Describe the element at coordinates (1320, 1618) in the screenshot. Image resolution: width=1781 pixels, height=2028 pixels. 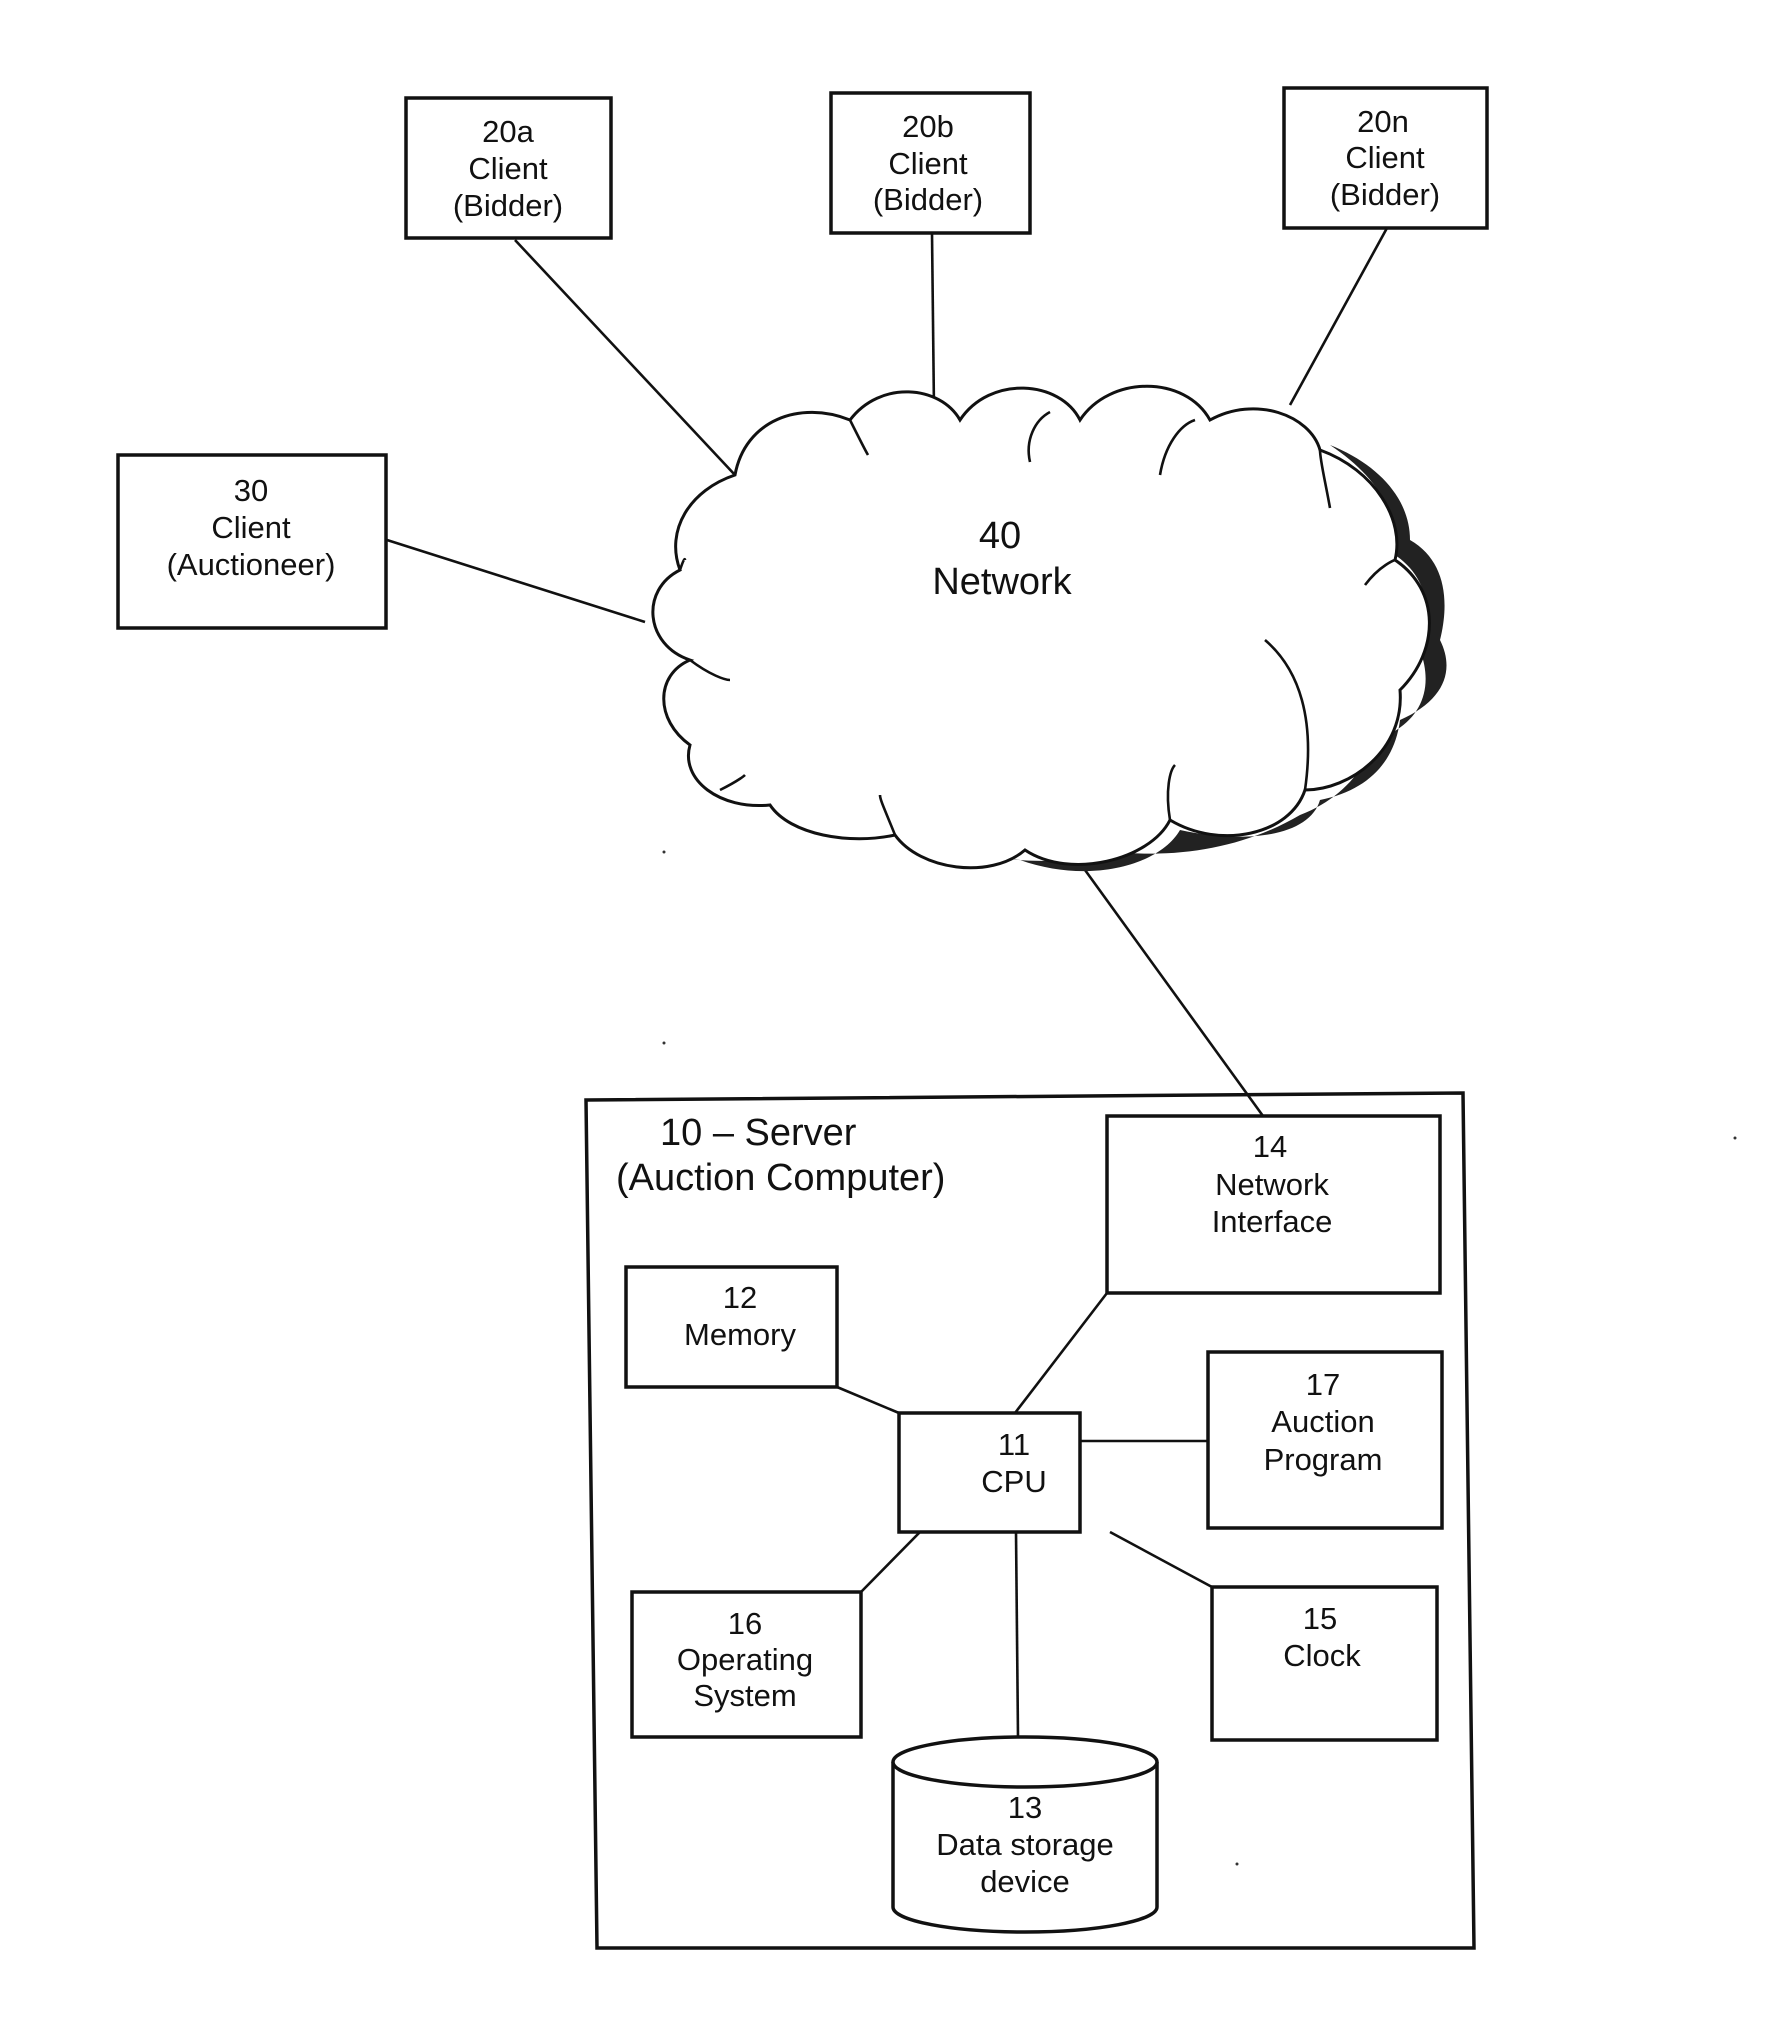
I see `component-number: 15` at that location.